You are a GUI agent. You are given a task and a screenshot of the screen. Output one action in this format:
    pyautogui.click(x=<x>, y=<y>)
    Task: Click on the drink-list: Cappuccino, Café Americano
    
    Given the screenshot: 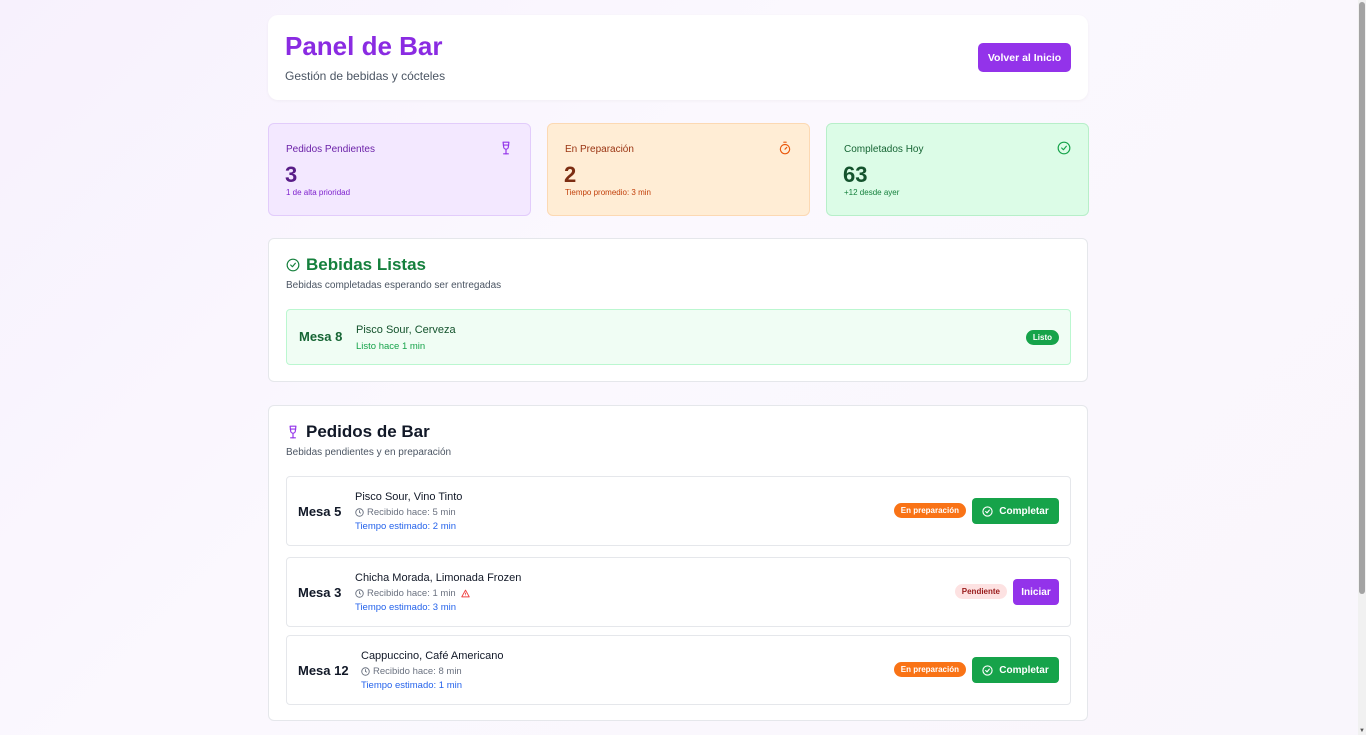 What is the action you would take?
    pyautogui.click(x=432, y=656)
    